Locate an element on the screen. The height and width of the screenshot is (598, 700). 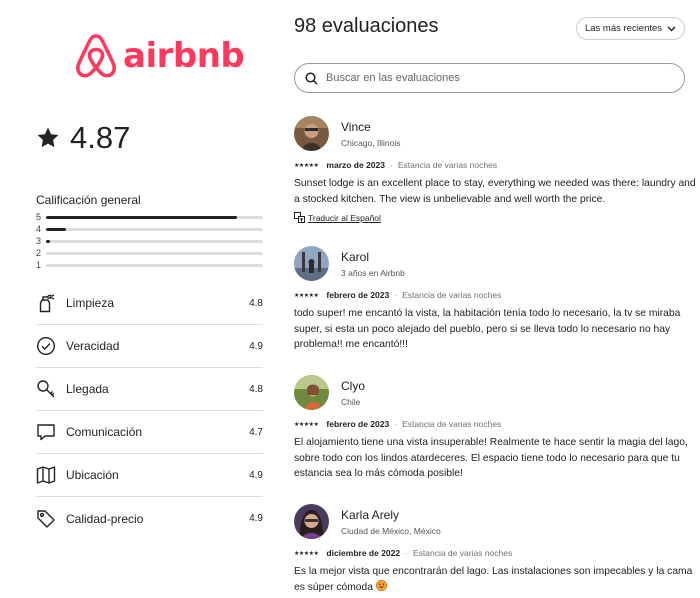
category-name: Limpieza is located at coordinates (90, 303).